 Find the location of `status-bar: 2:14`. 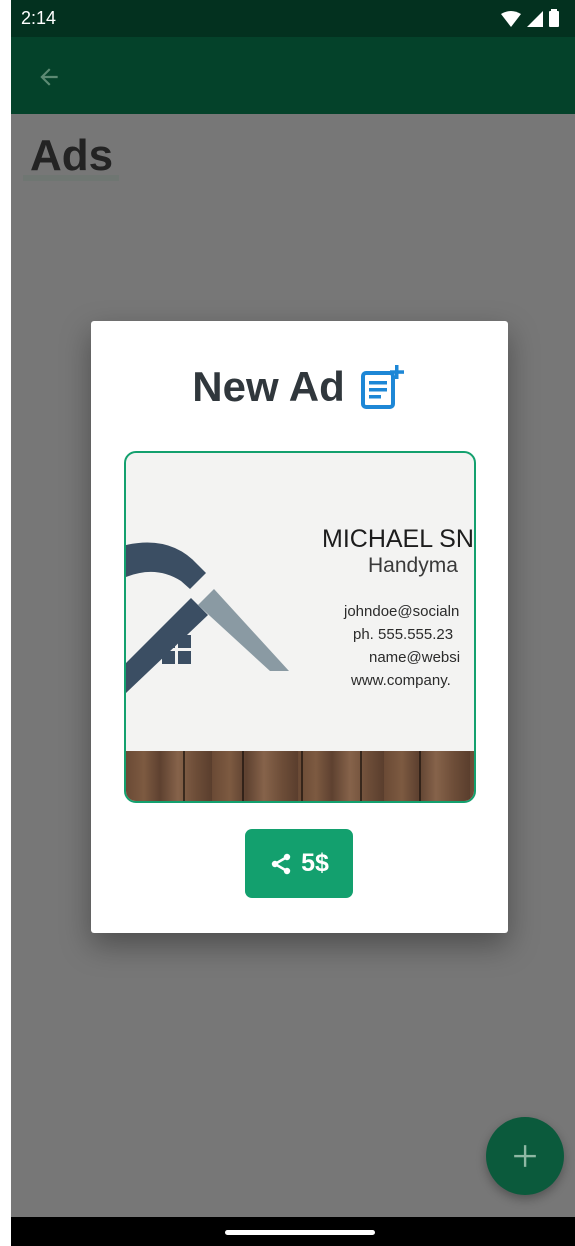

status-bar: 2:14 is located at coordinates (293, 18).